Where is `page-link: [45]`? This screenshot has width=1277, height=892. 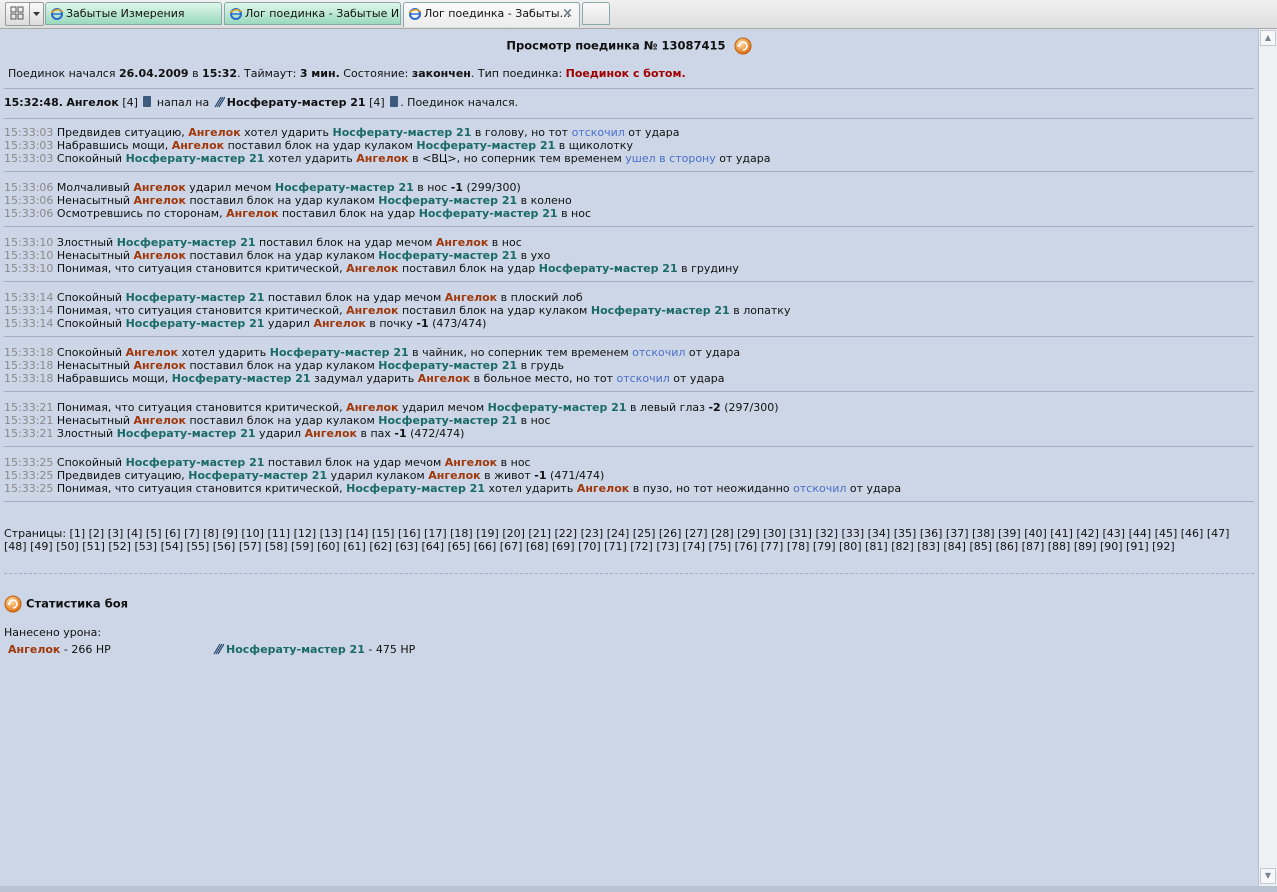 page-link: [45] is located at coordinates (1166, 533).